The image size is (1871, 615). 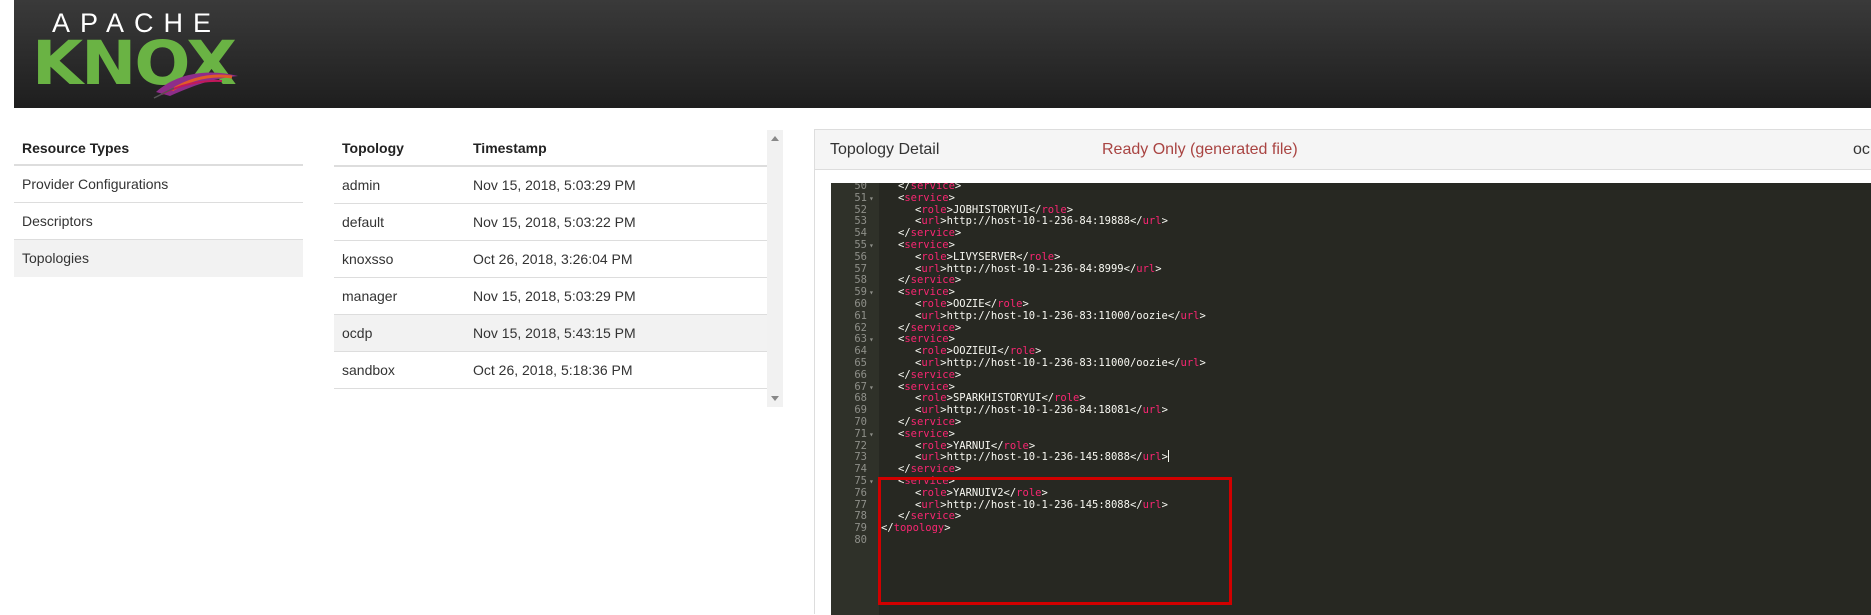 I want to click on read-only-status: Ready Only (generated file), so click(x=1200, y=149).